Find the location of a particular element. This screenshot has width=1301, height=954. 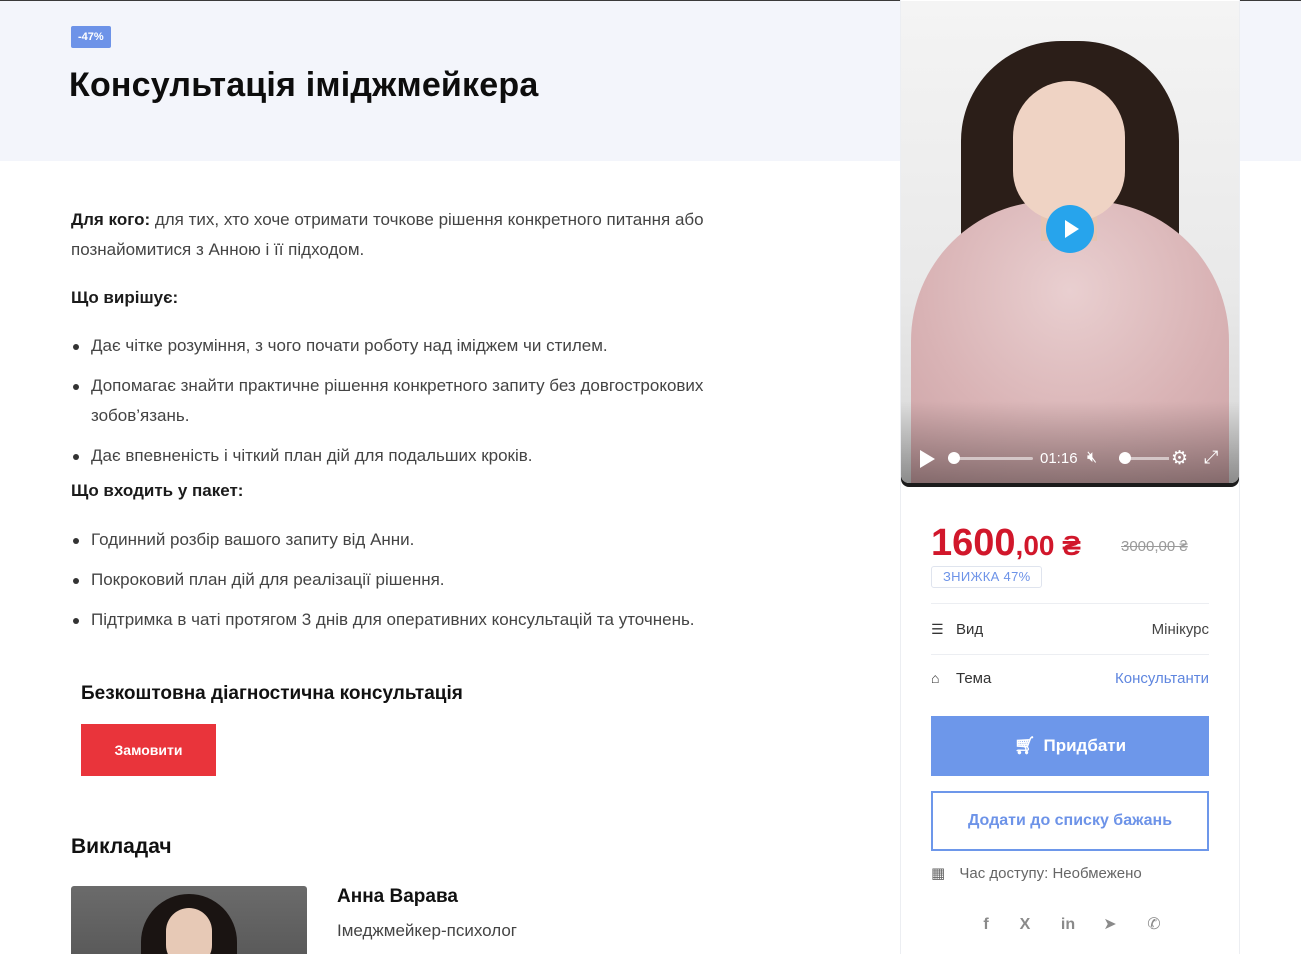

order-button: Замовити is located at coordinates (148, 750).